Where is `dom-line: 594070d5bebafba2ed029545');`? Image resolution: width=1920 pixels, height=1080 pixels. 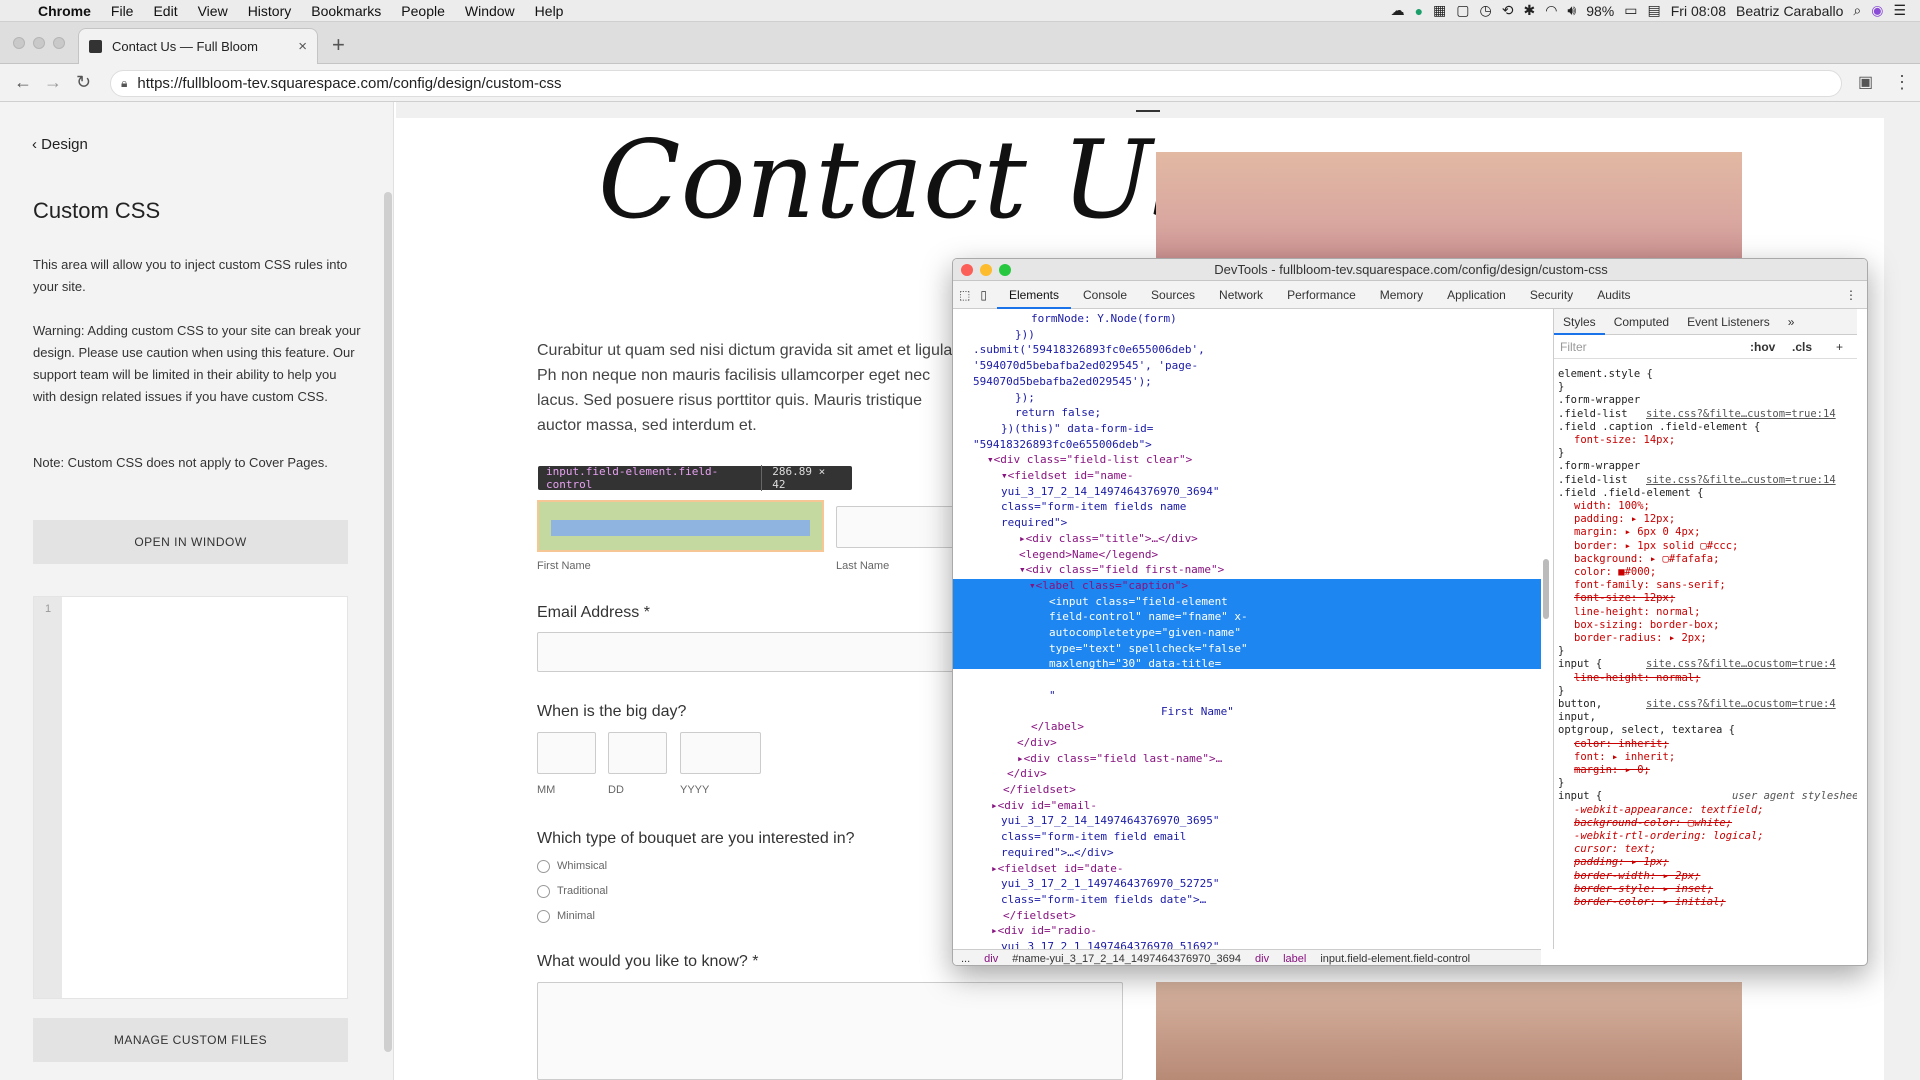
dom-line: 594070d5bebafba2ed029545'); is located at coordinates (1062, 381).